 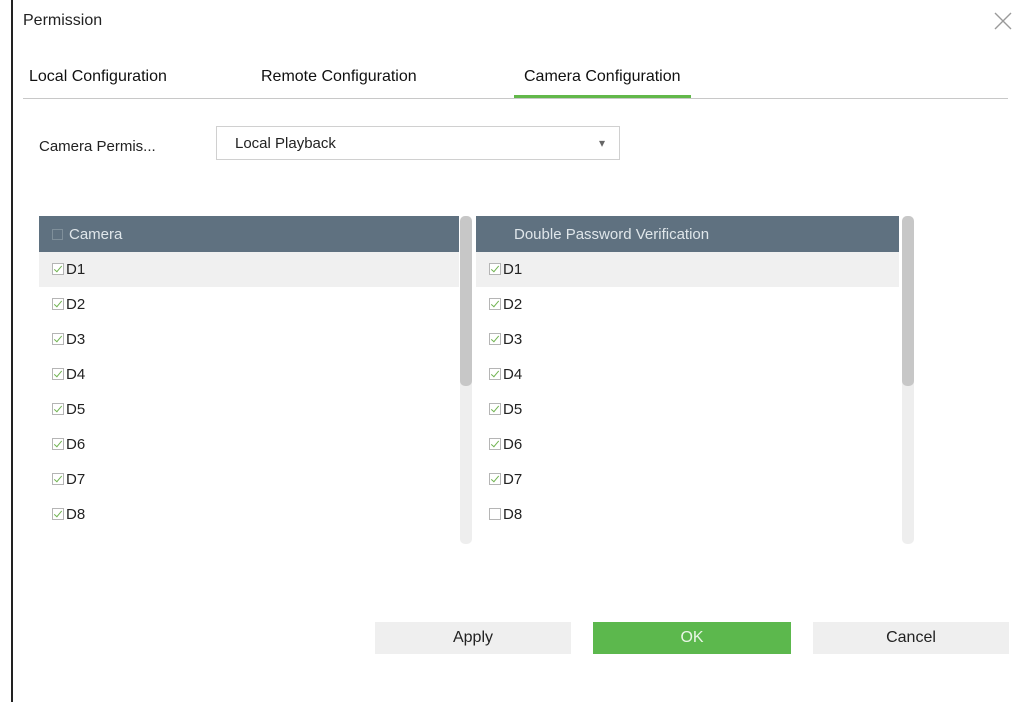 I want to click on double-password-label: D7, so click(x=513, y=479).